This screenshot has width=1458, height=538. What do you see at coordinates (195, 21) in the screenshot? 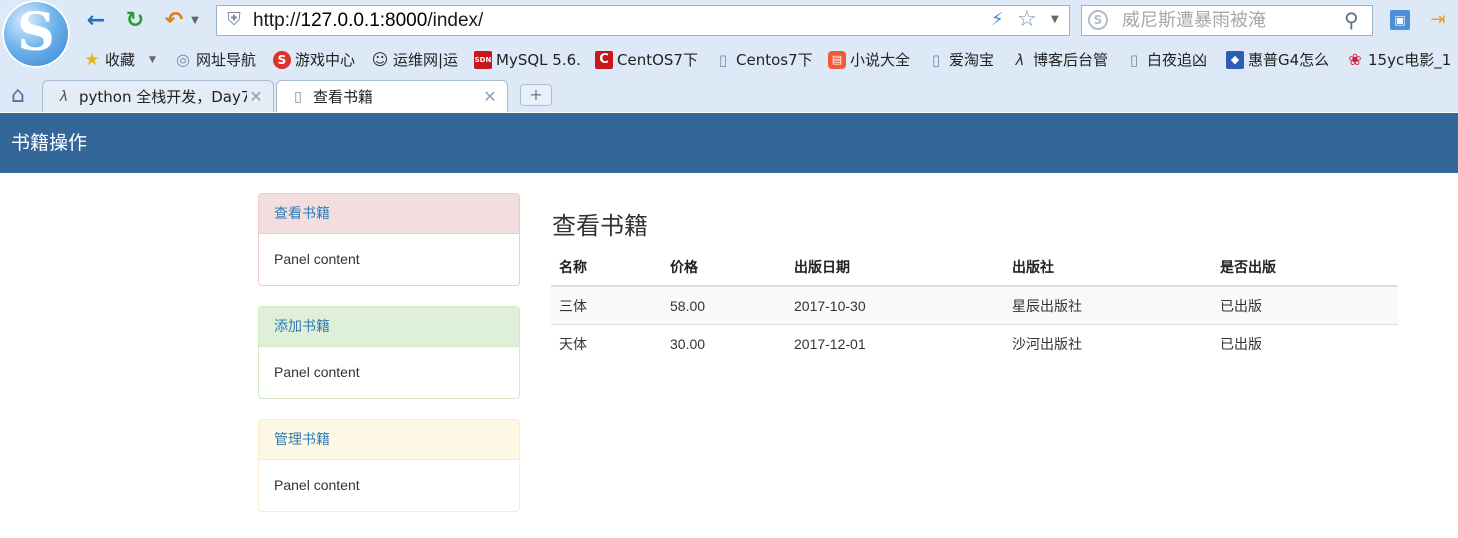
I see `undo-dropdown-icon: ▼` at bounding box center [195, 21].